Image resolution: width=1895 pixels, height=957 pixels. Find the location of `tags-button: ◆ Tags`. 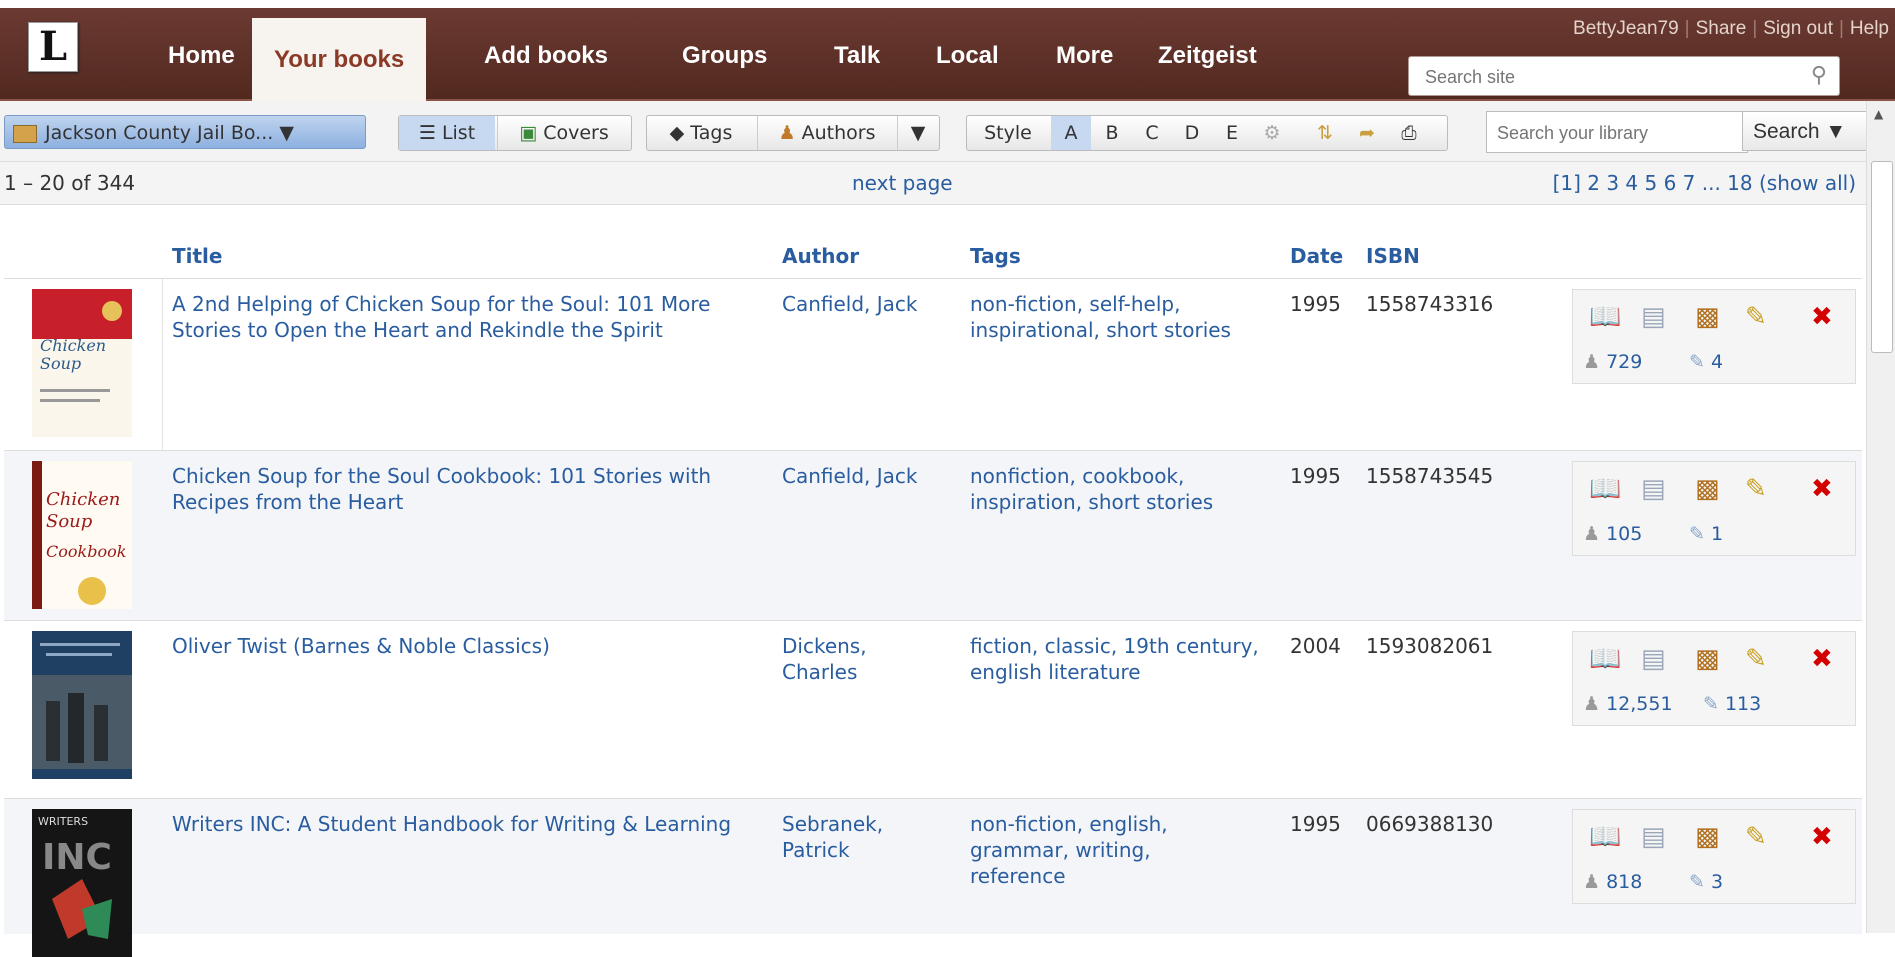

tags-button: ◆ Tags is located at coordinates (701, 133).